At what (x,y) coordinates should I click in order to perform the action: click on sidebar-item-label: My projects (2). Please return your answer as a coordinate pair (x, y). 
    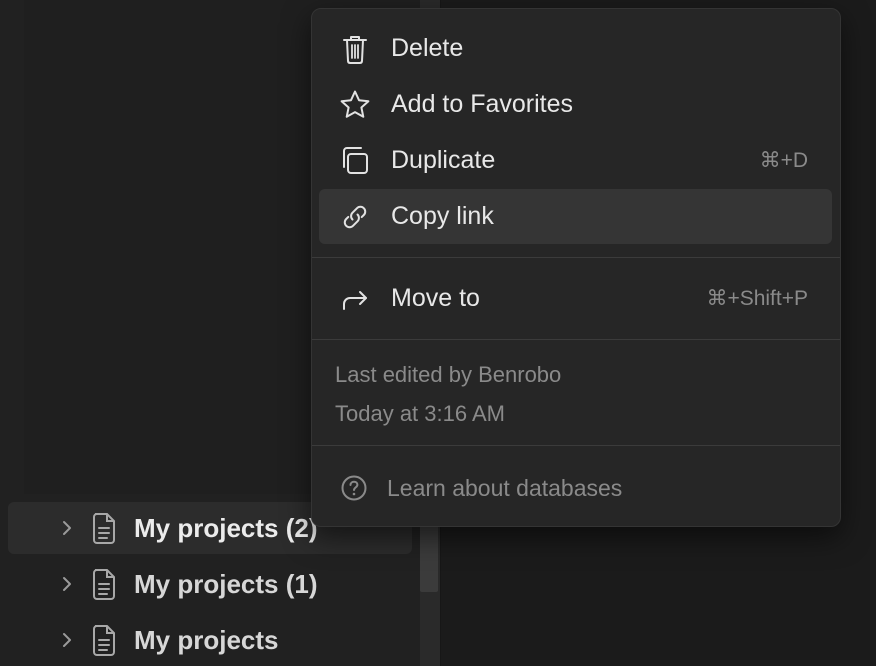
    Looking at the image, I should click on (226, 527).